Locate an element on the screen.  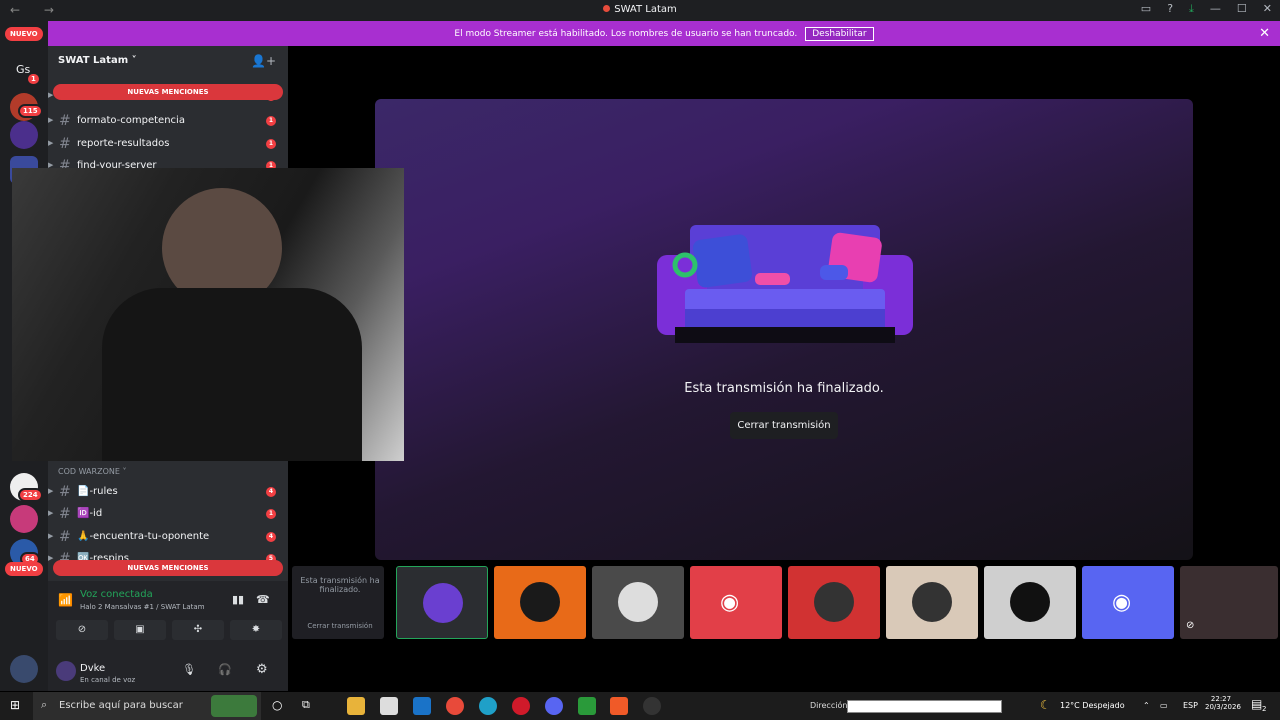
soundboard-button: ✸ is located at coordinates (256, 630).